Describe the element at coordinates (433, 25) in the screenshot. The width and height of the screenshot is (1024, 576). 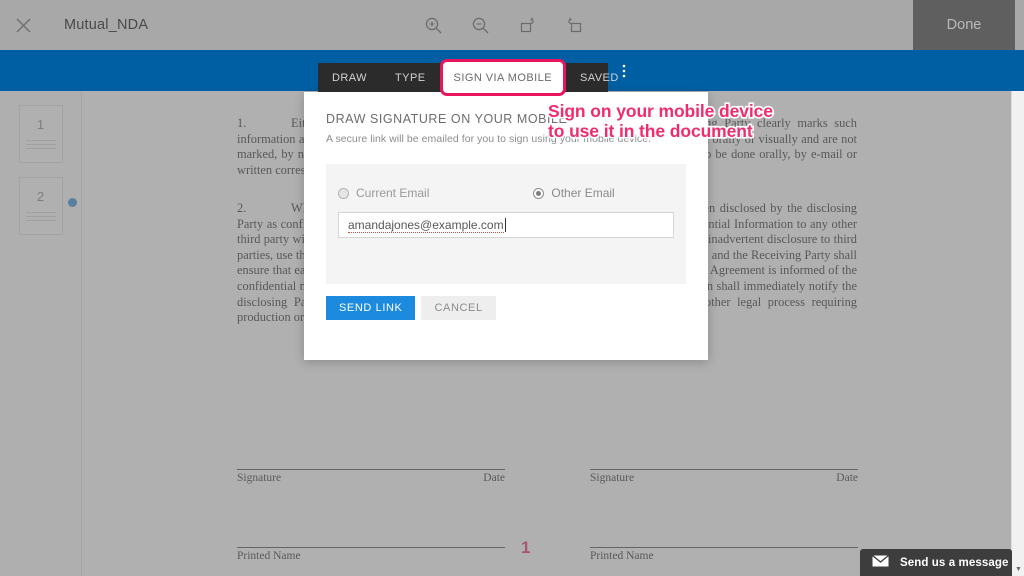
I see `zoom-in-icon` at that location.